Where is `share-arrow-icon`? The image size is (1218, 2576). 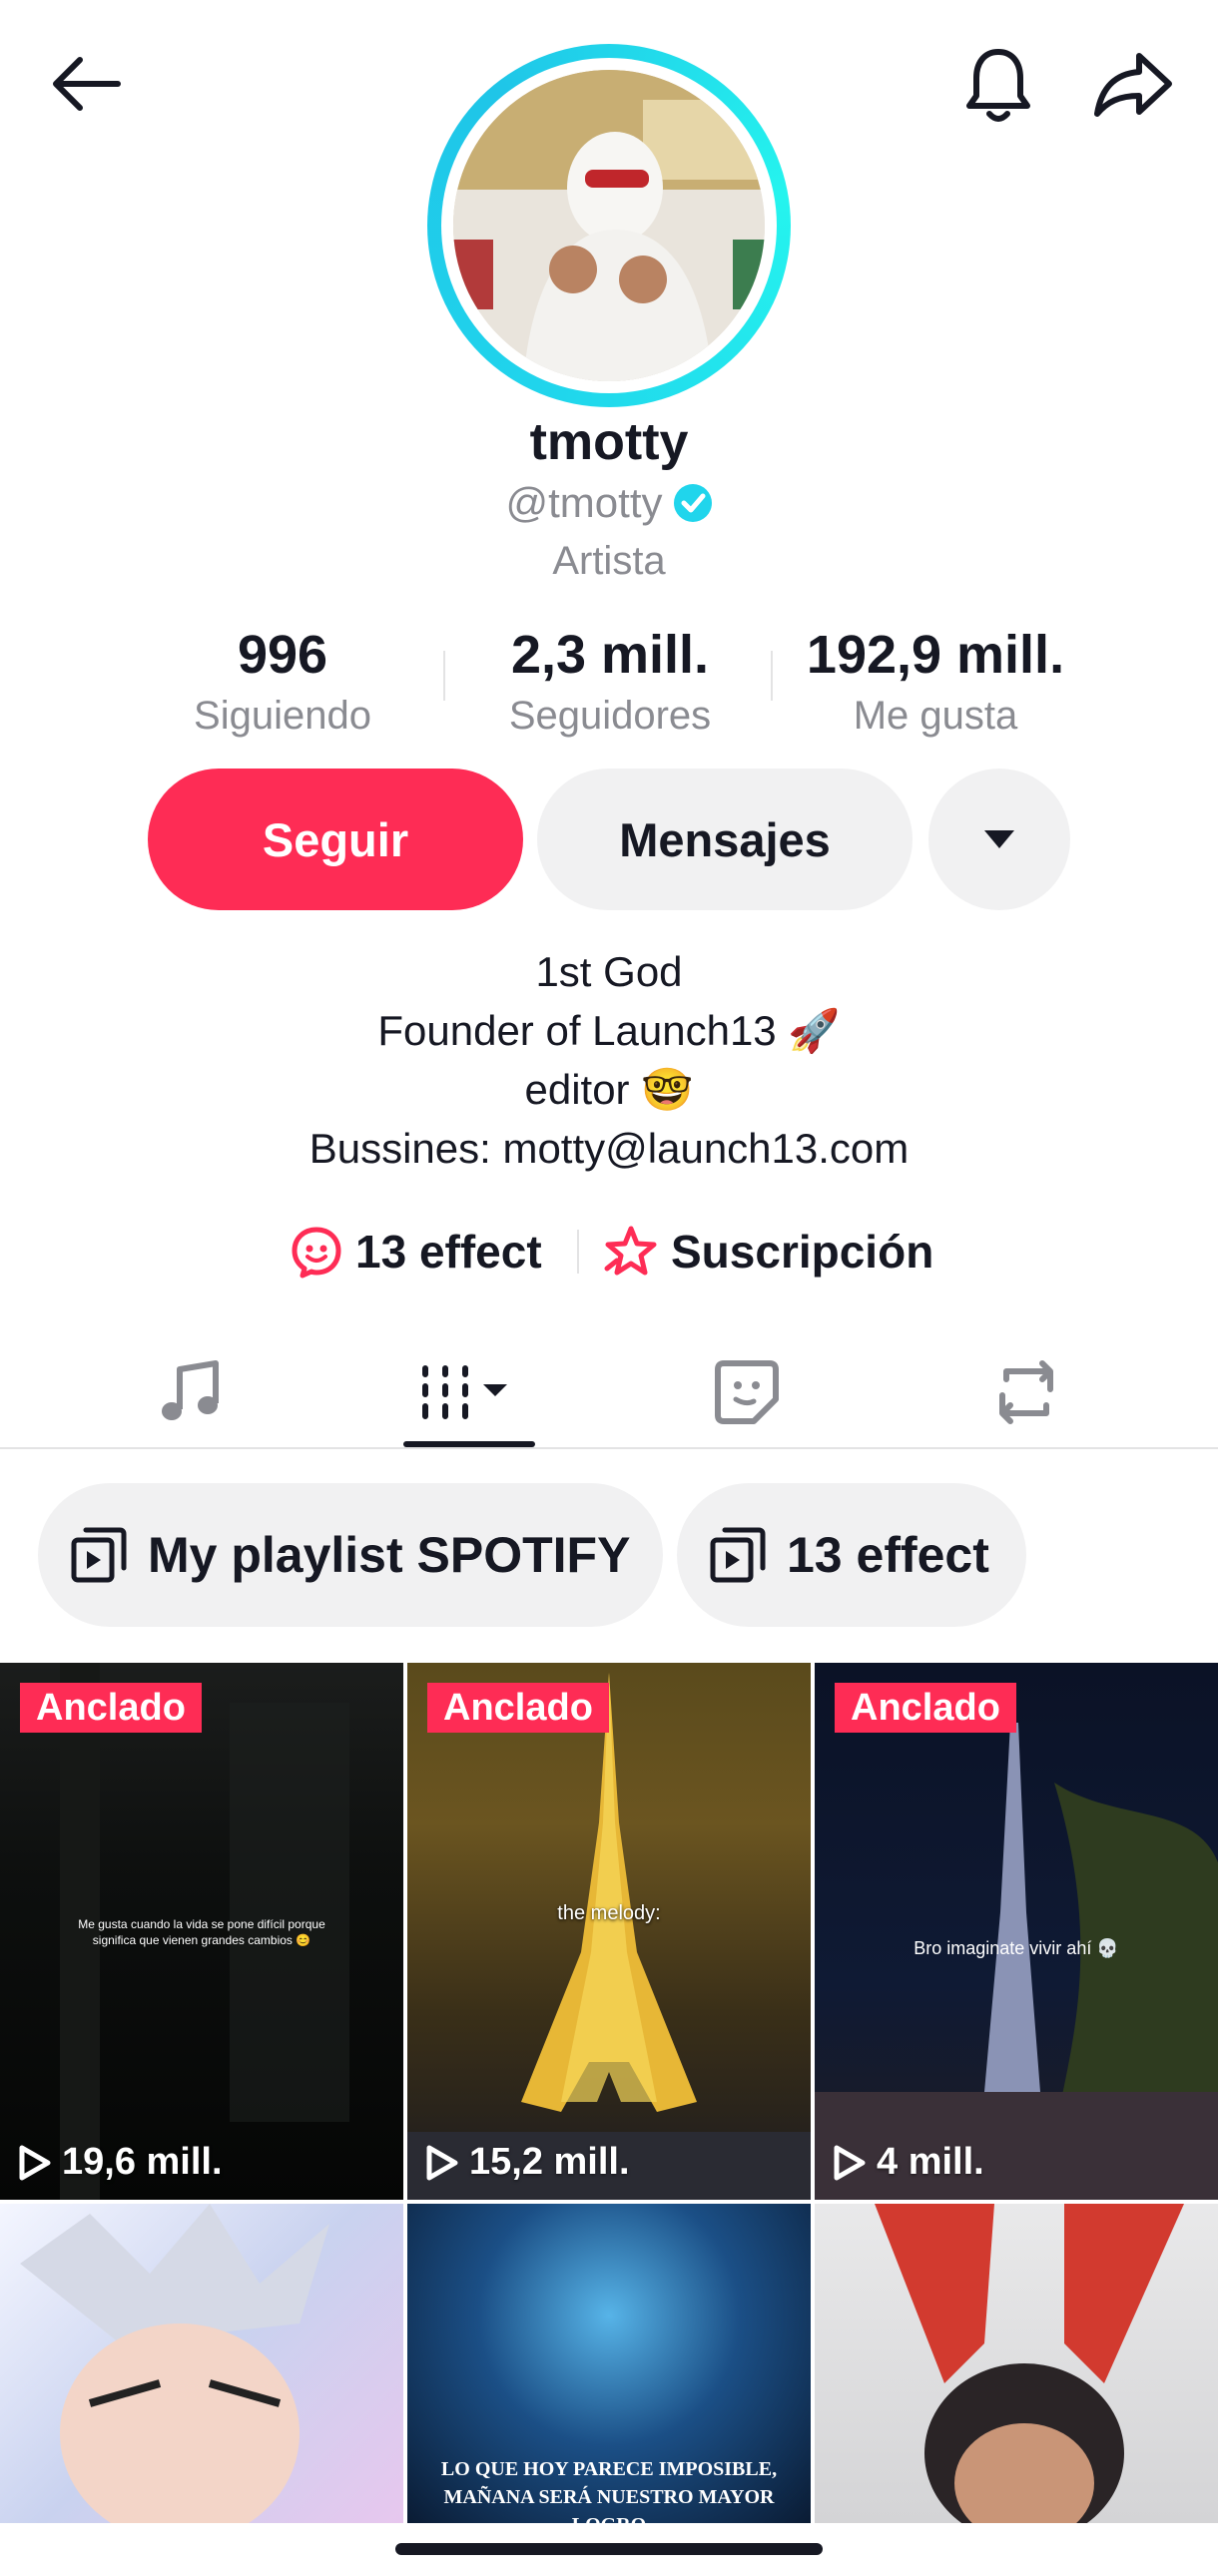 share-arrow-icon is located at coordinates (1133, 85).